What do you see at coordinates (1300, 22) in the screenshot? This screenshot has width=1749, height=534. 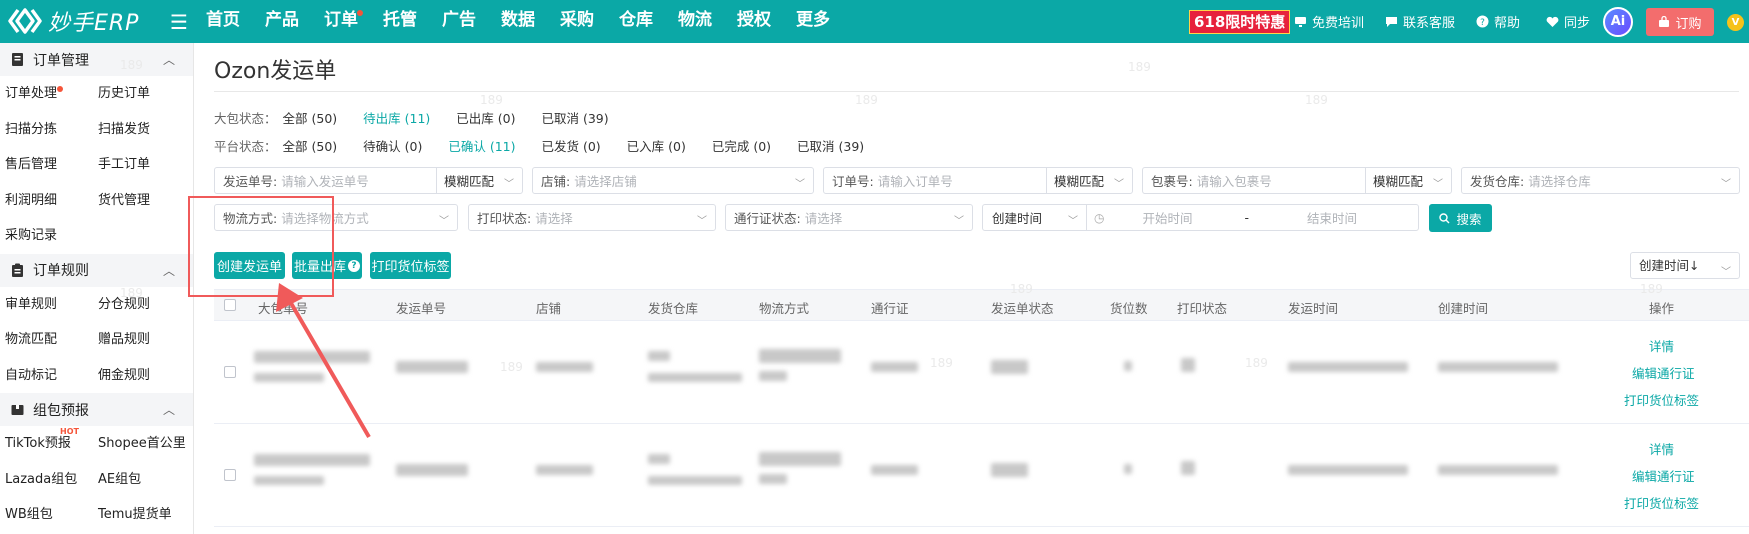 I see `monitor-icon` at bounding box center [1300, 22].